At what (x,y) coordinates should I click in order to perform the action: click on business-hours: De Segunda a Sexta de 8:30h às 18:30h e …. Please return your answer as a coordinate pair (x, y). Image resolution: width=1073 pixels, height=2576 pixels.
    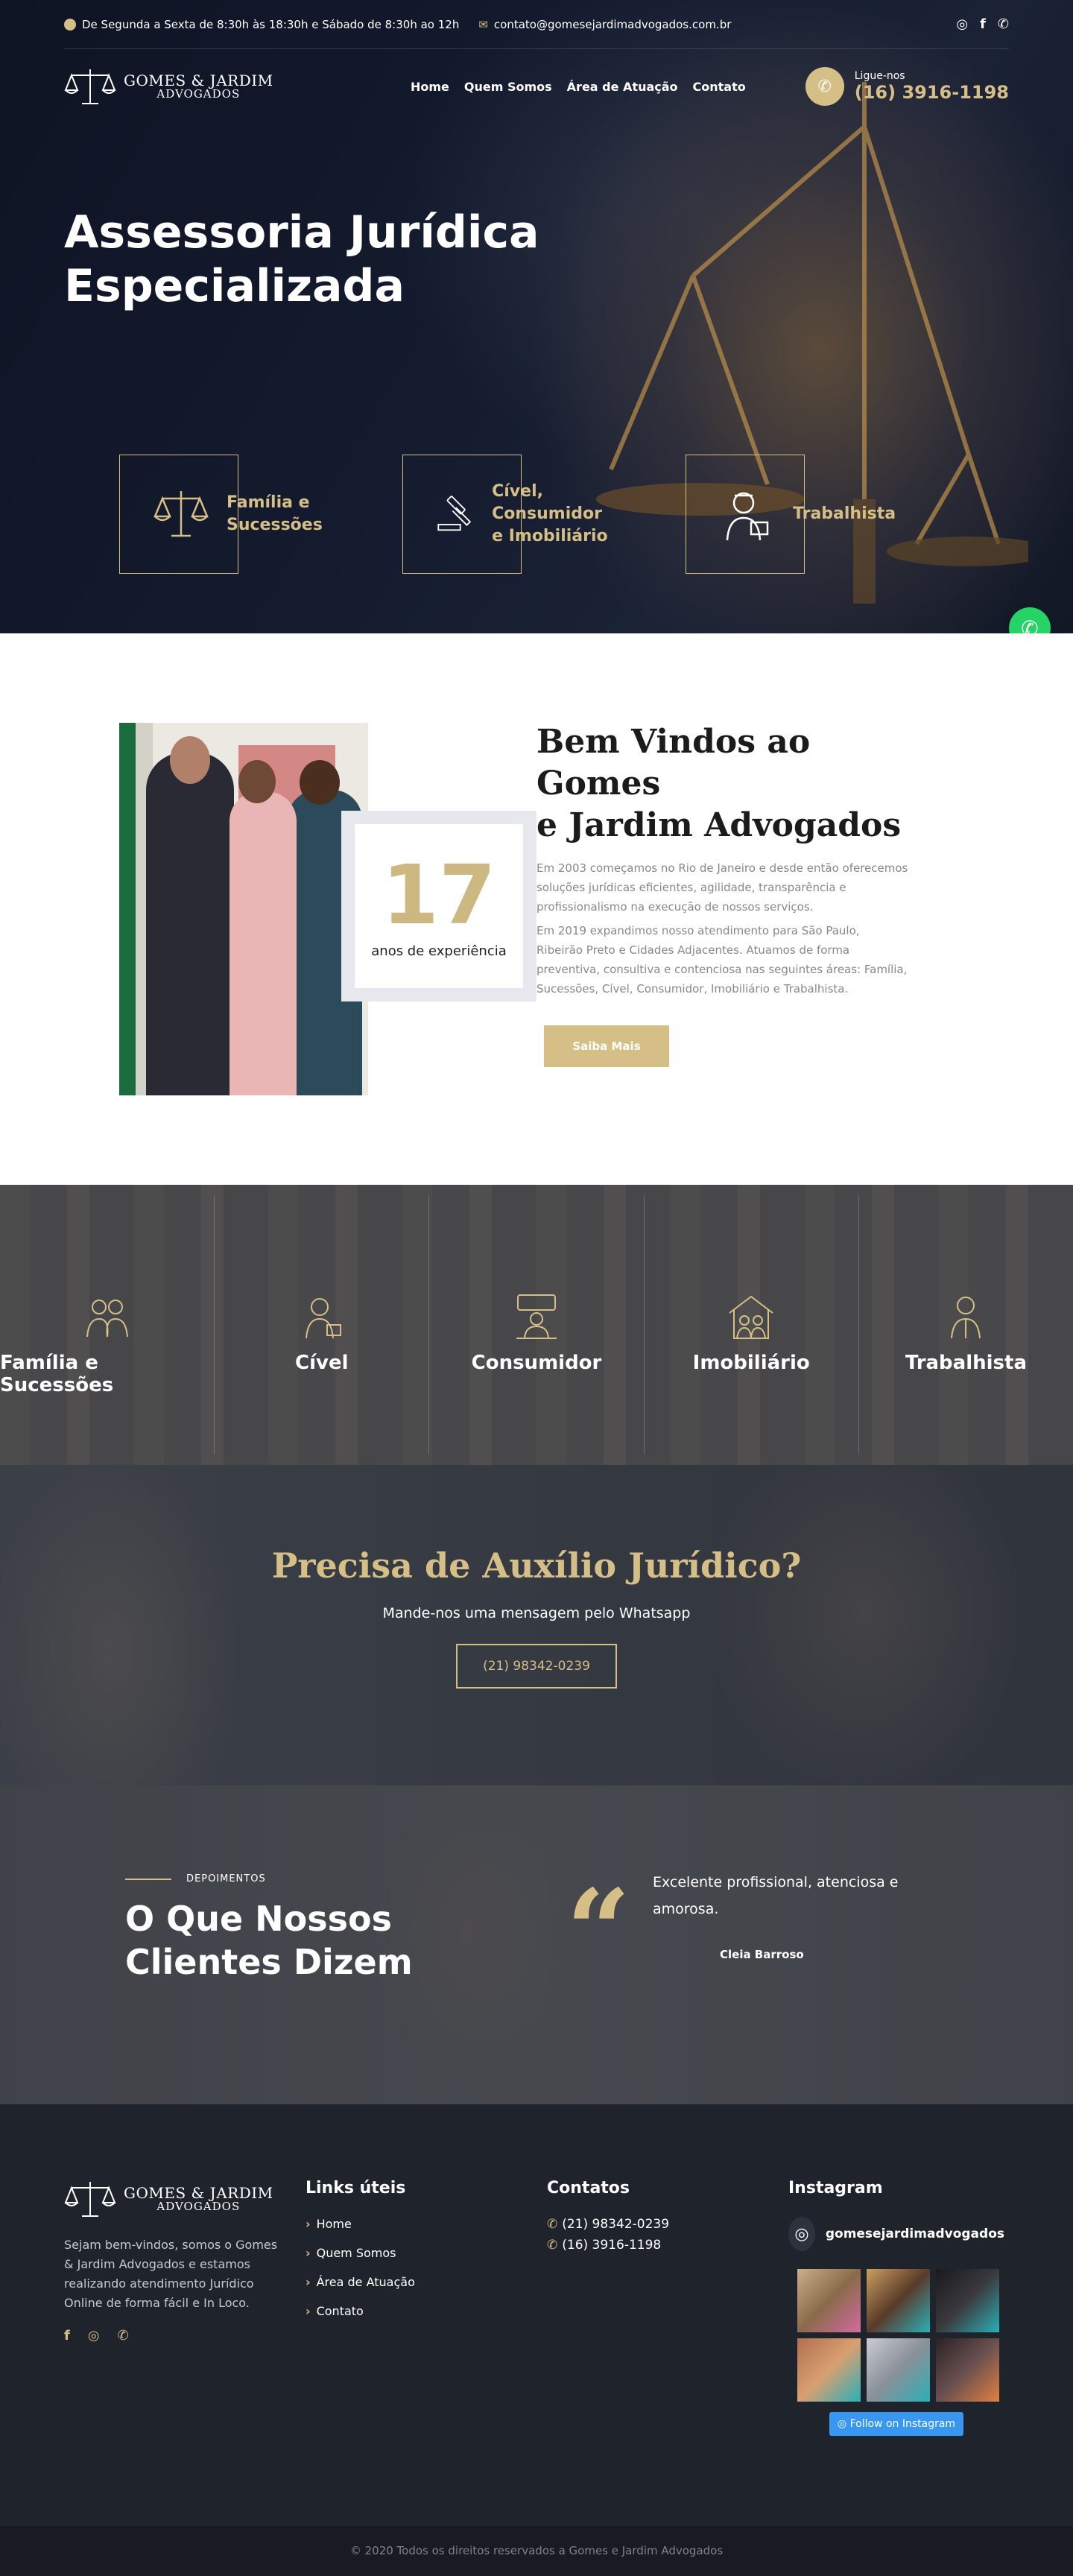
    Looking at the image, I should click on (271, 24).